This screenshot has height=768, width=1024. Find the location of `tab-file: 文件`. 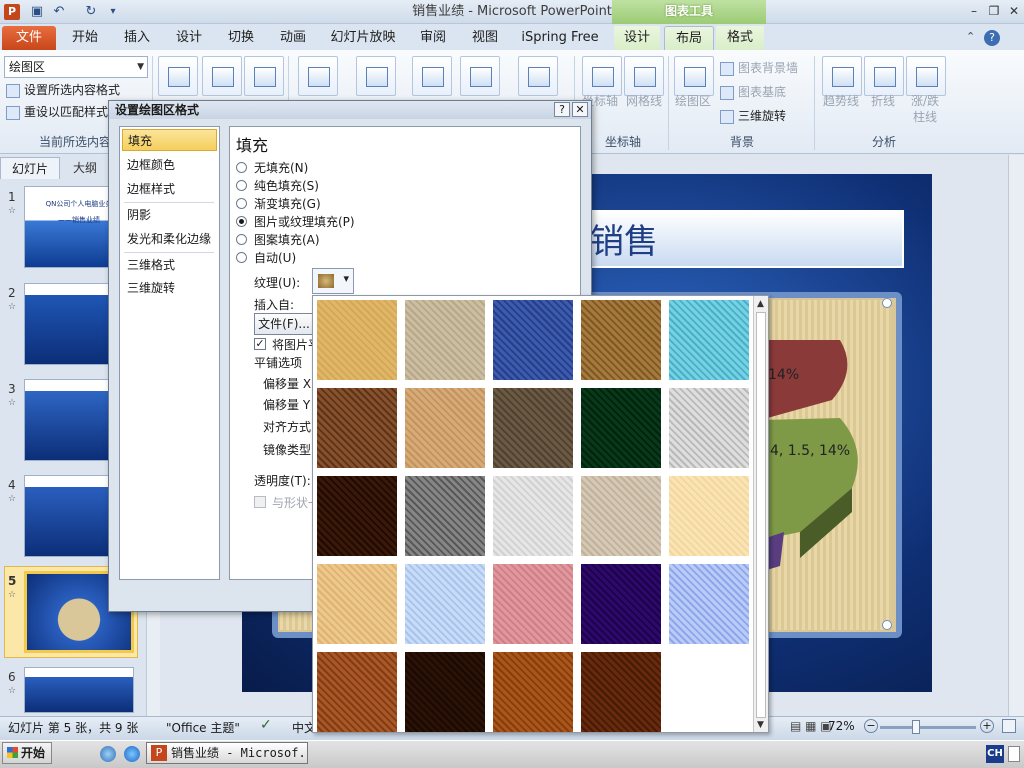

tab-file: 文件 is located at coordinates (29, 38).